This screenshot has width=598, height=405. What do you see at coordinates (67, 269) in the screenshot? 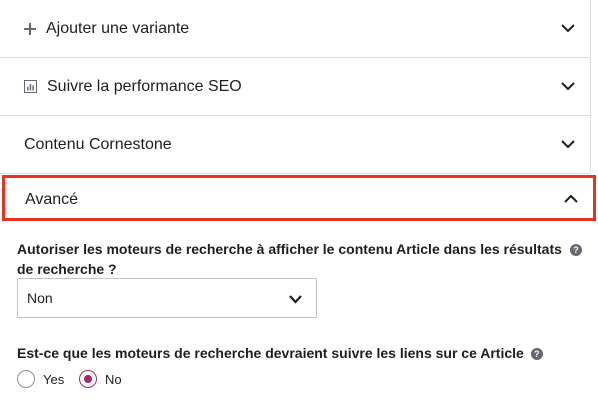
I see `search-visibility-question-line2: de recherche ?` at bounding box center [67, 269].